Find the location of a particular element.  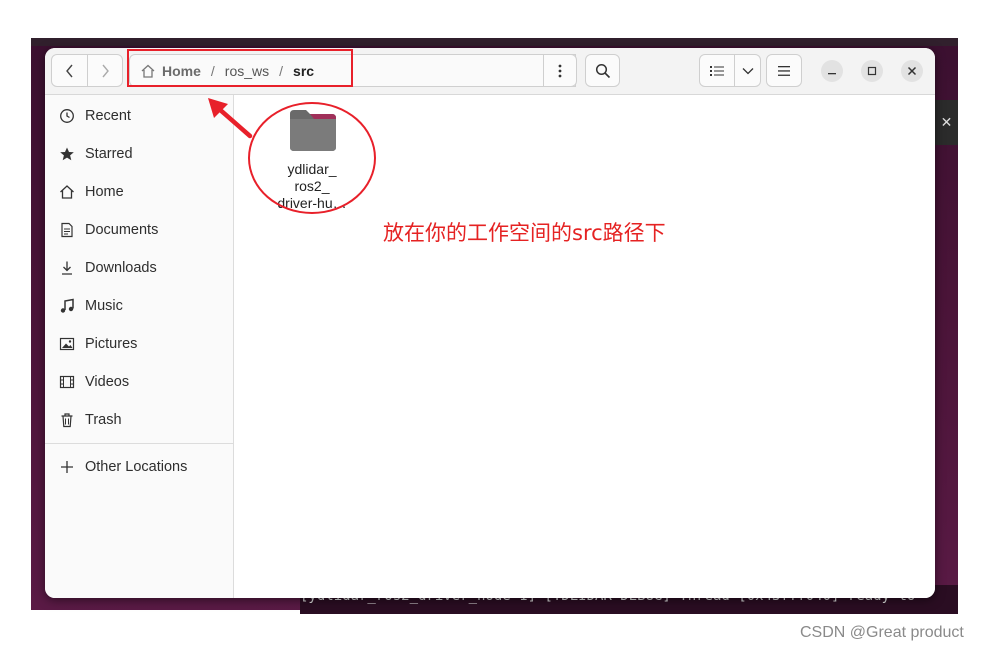

maximize-button is located at coordinates (872, 71).